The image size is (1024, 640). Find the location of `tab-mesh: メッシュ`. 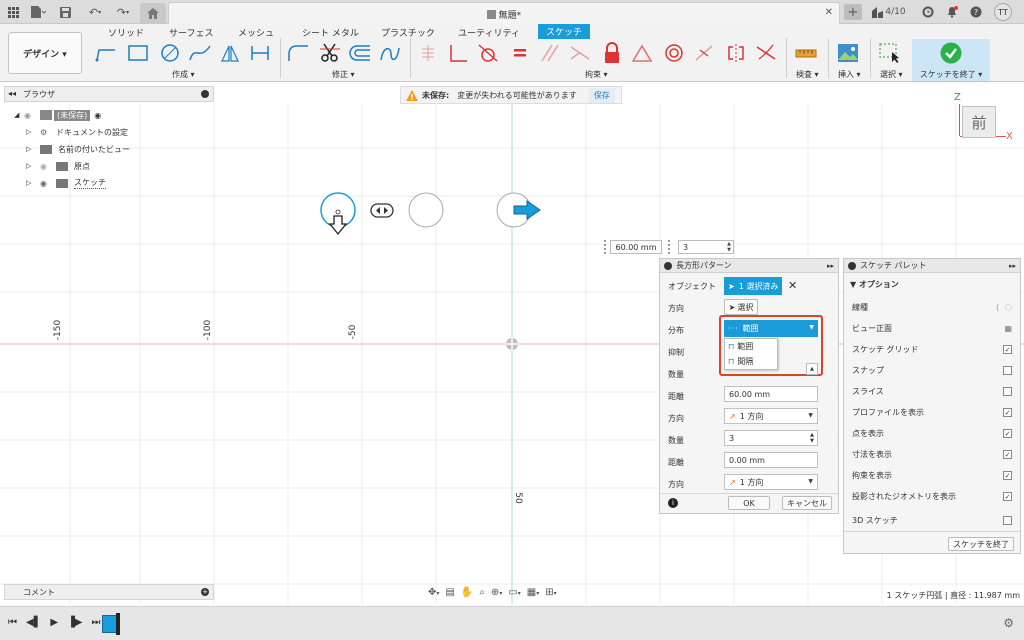

tab-mesh: メッシュ is located at coordinates (256, 32).